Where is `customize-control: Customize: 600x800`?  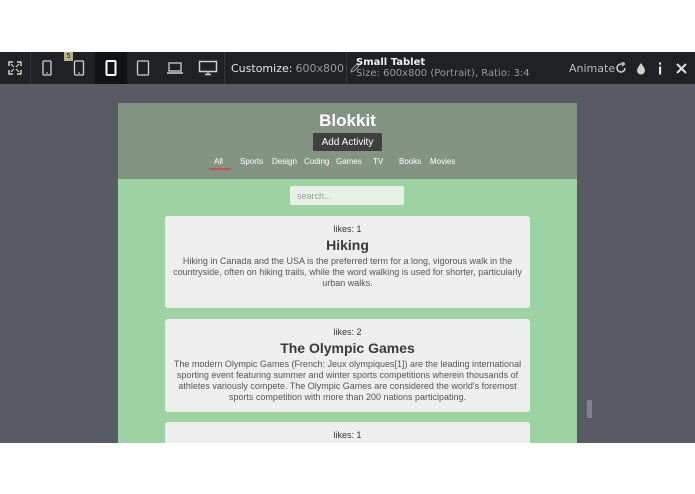 customize-control: Customize: 600x800 is located at coordinates (296, 68).